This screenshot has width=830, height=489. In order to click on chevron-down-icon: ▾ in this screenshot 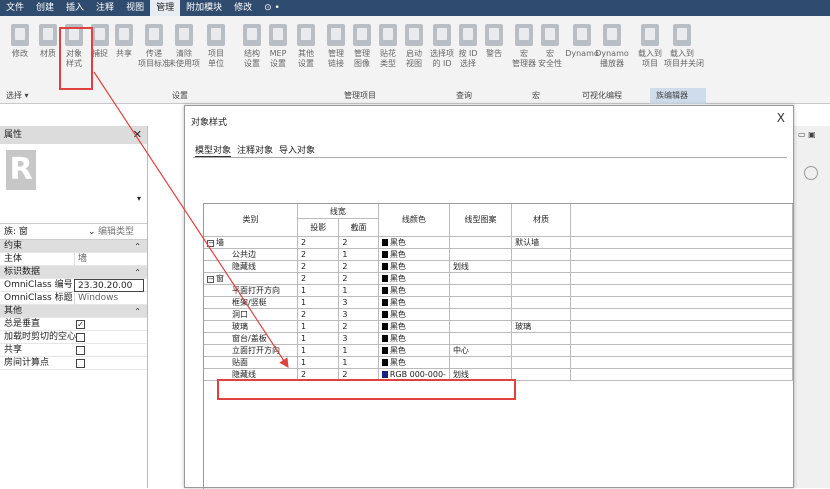, I will do `click(139, 198)`.